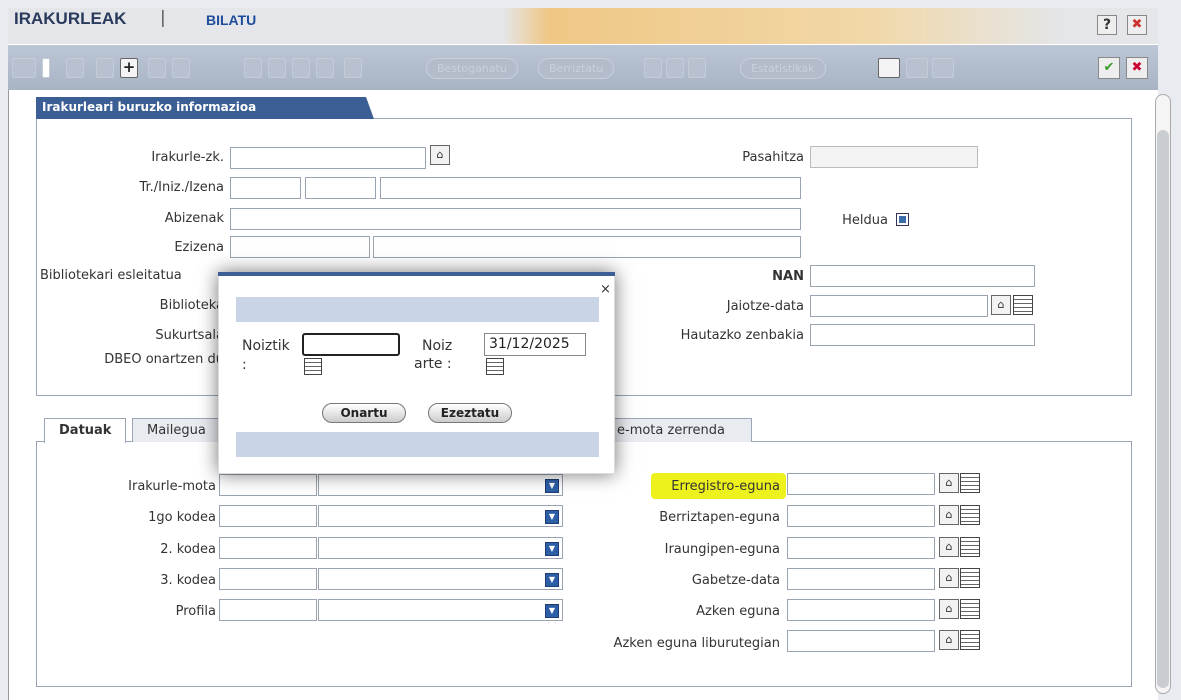 The height and width of the screenshot is (700, 1181). I want to click on code2-code, so click(268, 548).